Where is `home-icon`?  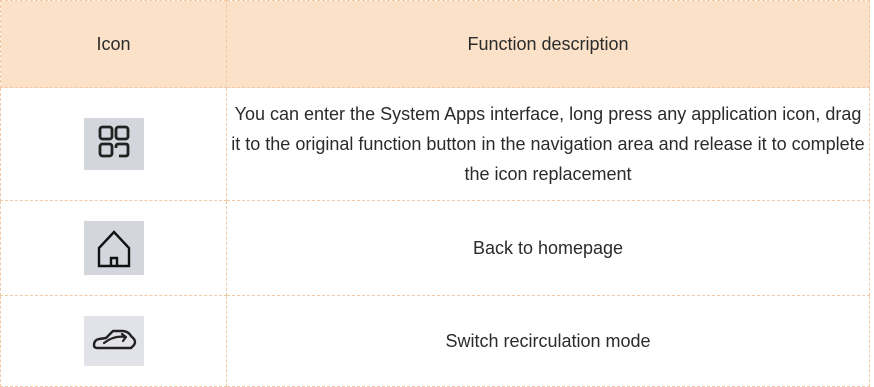
home-icon is located at coordinates (113, 248).